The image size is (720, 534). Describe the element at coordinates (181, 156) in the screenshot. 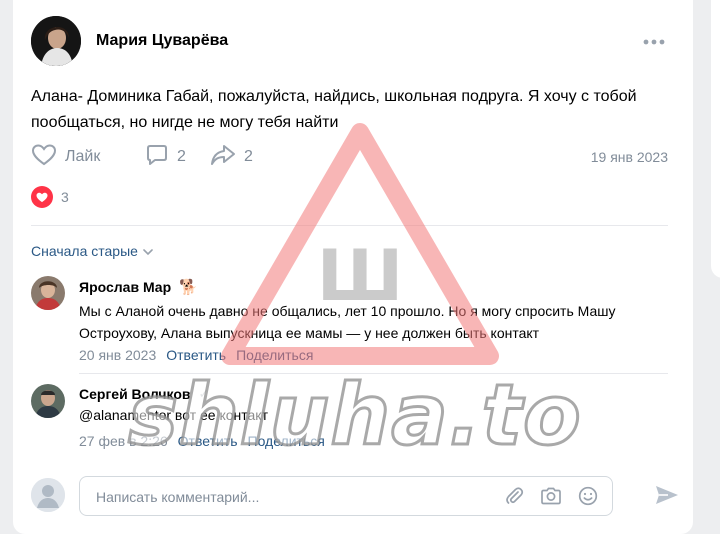

I see `comments-count: 2` at that location.